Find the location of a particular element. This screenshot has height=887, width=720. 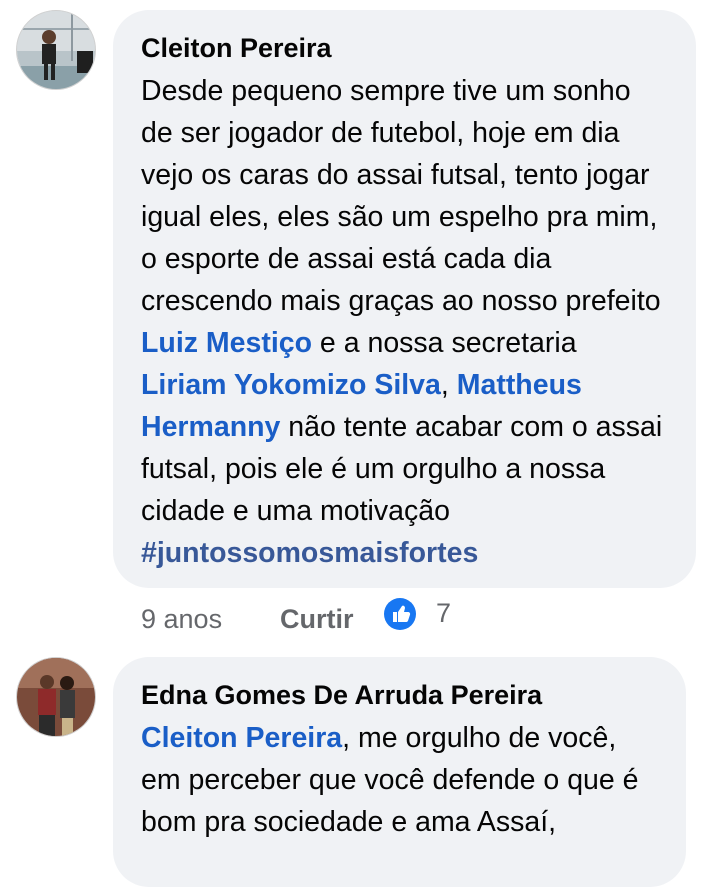

comment-author: Edna Gomes De Arruda Pereira is located at coordinates (399, 695).